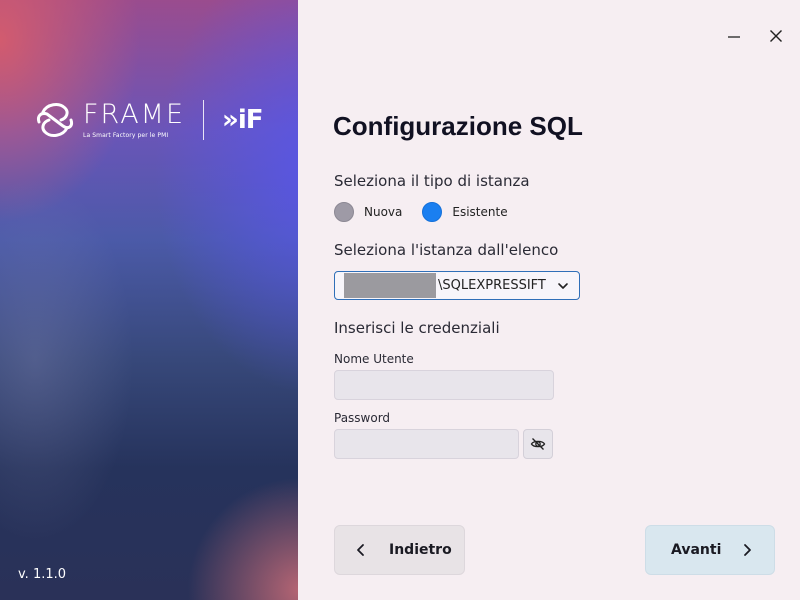 This screenshot has height=600, width=800. I want to click on logo-group: FRAME La Smart Factory per le PMI »iF, so click(148, 120).